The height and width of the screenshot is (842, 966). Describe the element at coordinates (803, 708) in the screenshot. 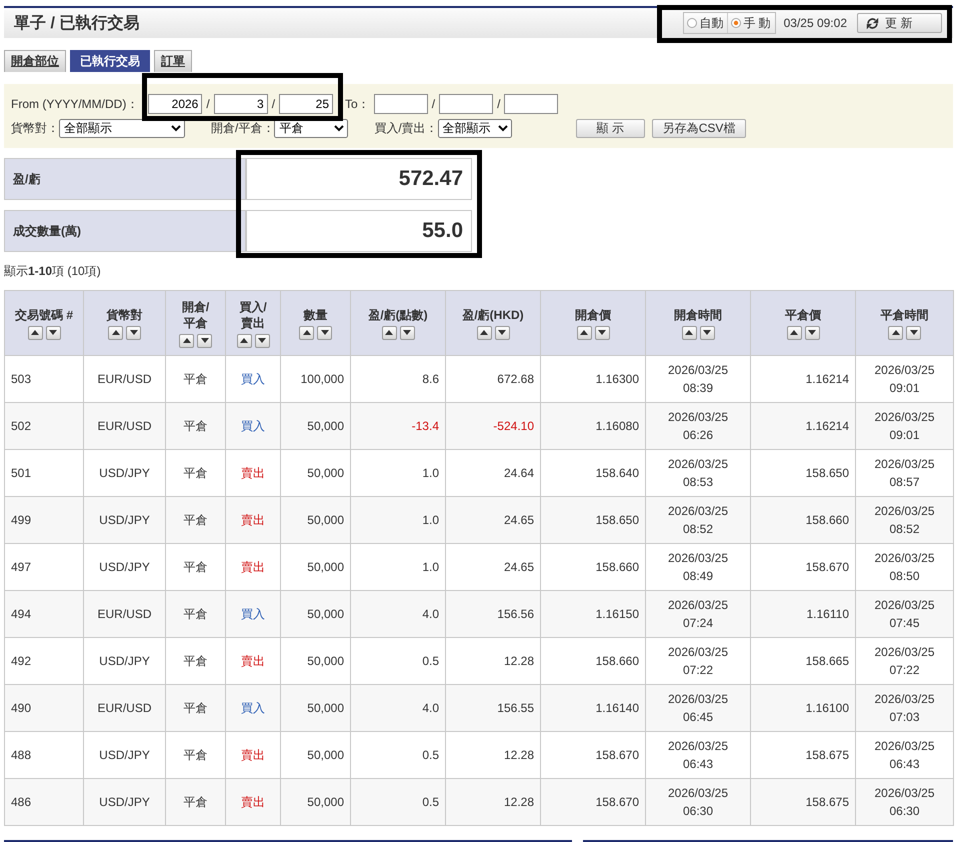

I see `table-cell: 1.16100` at that location.